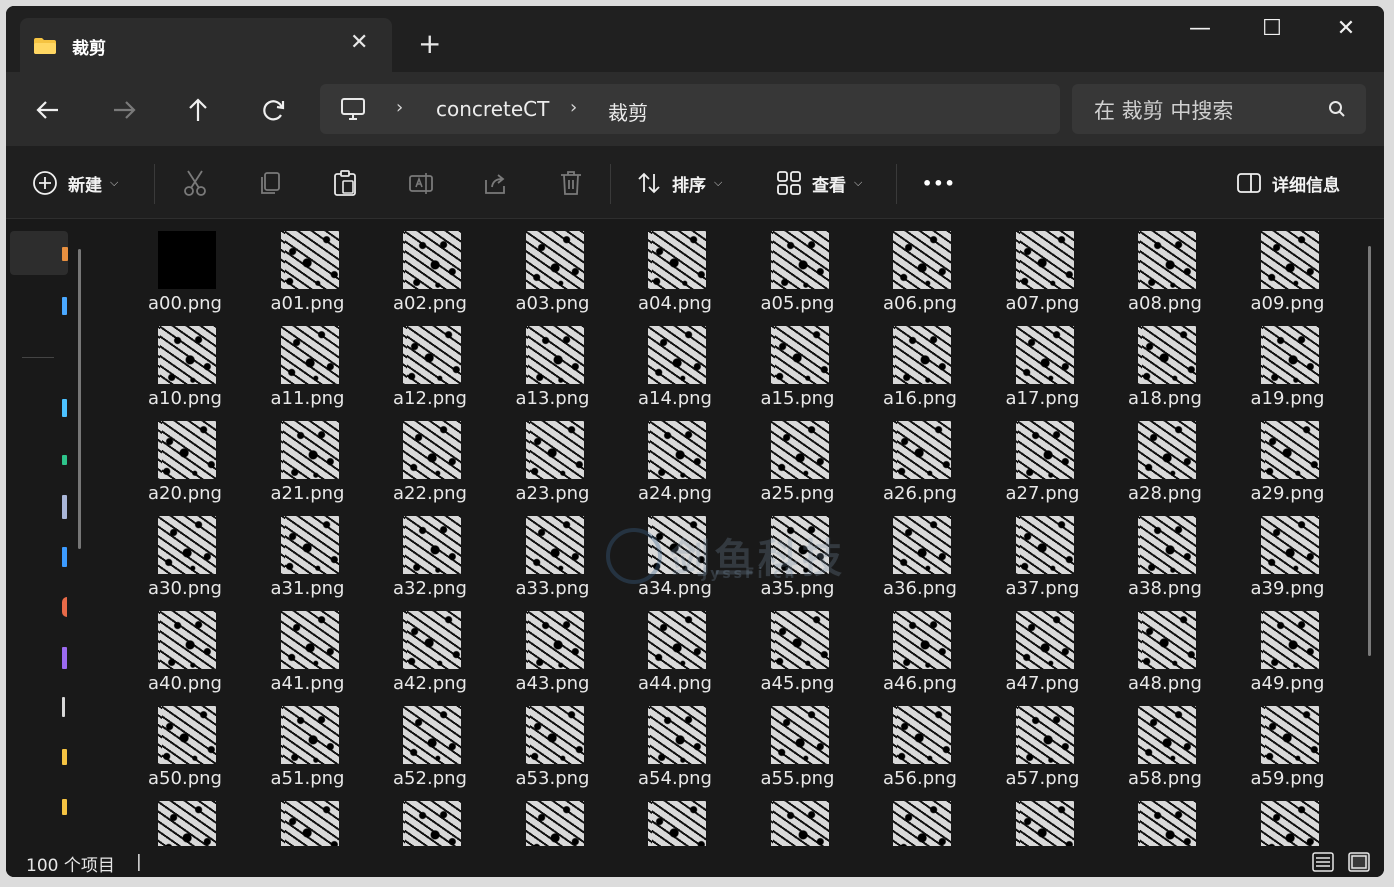 This screenshot has height=887, width=1394. I want to click on sidebar-item-desktop, so click(64, 408).